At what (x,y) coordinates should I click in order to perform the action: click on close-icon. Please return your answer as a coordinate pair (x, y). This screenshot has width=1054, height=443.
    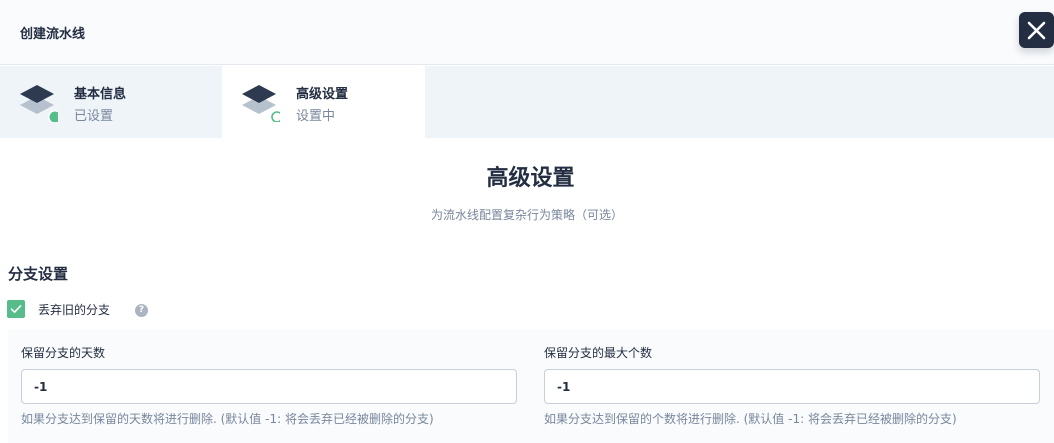
    Looking at the image, I should click on (1036, 30).